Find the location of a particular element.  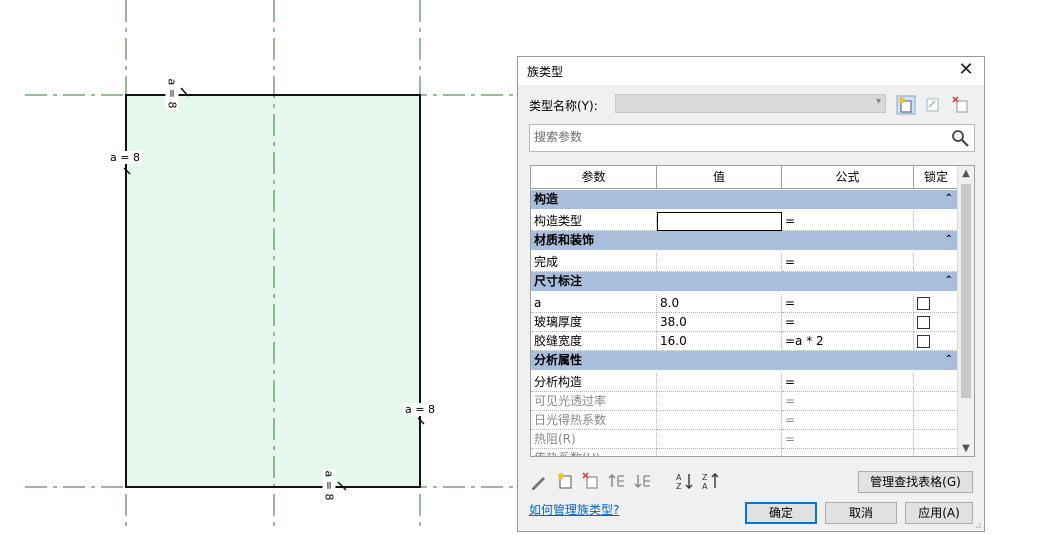

help-link: 如何管理族类型? is located at coordinates (574, 509).